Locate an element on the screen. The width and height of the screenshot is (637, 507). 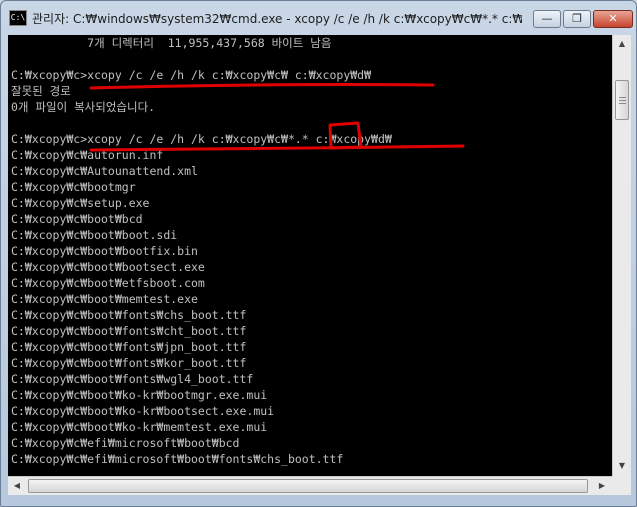
horizontal-scroll-thumb is located at coordinates (308, 486).